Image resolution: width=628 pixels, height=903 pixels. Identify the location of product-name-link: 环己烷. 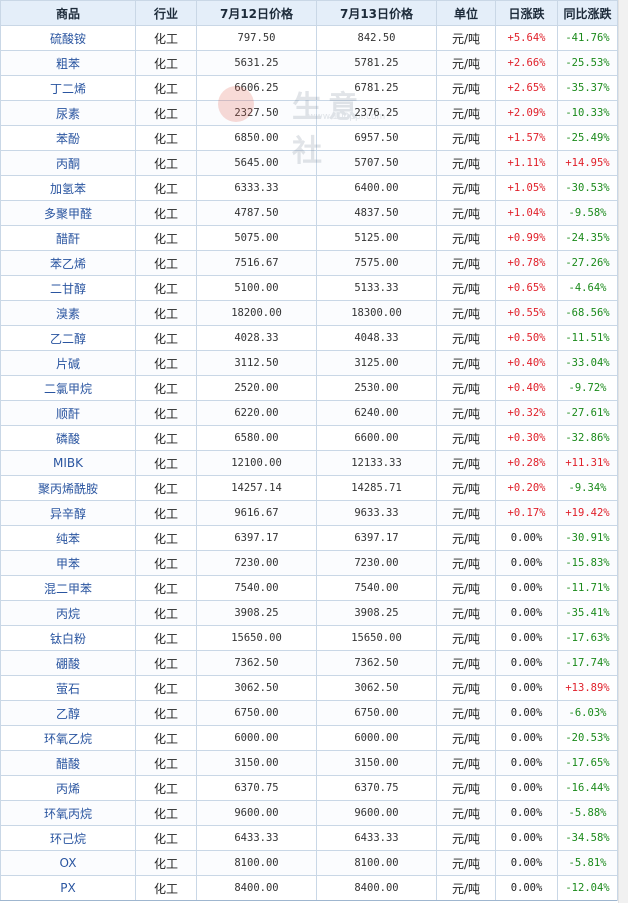
(68, 838).